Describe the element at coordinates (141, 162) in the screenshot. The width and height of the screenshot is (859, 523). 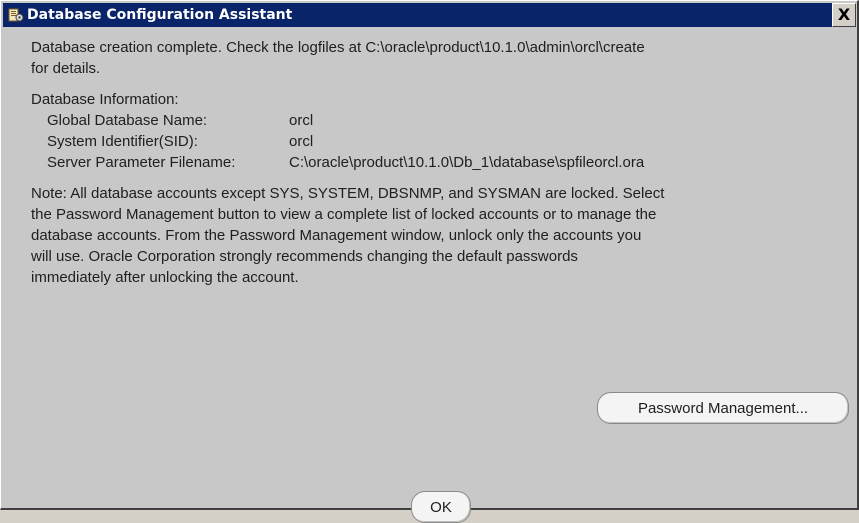
I see `info-label: Server Parameter Filename:` at that location.